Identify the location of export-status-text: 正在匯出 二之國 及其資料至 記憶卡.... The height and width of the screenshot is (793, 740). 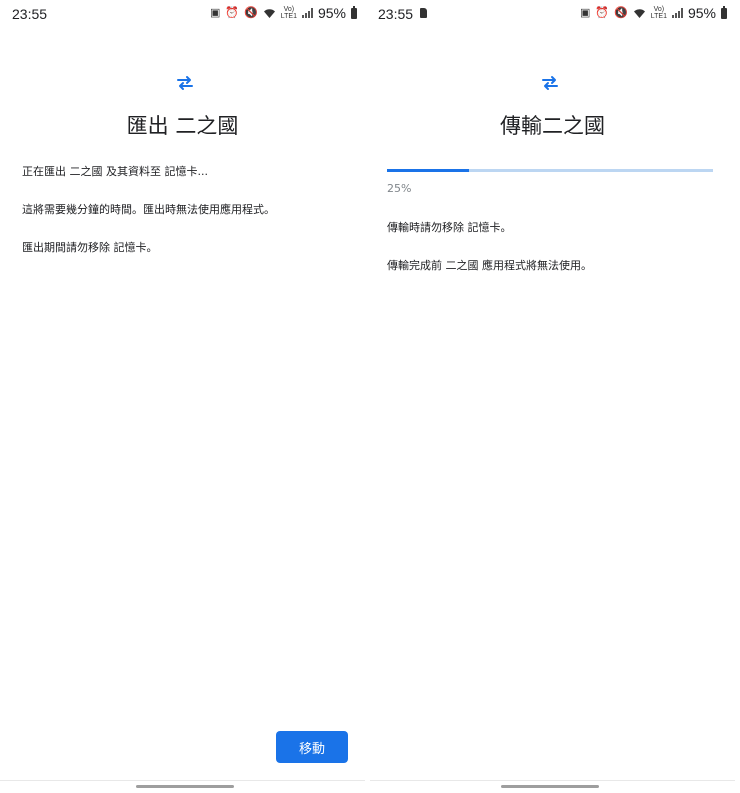
(115, 171).